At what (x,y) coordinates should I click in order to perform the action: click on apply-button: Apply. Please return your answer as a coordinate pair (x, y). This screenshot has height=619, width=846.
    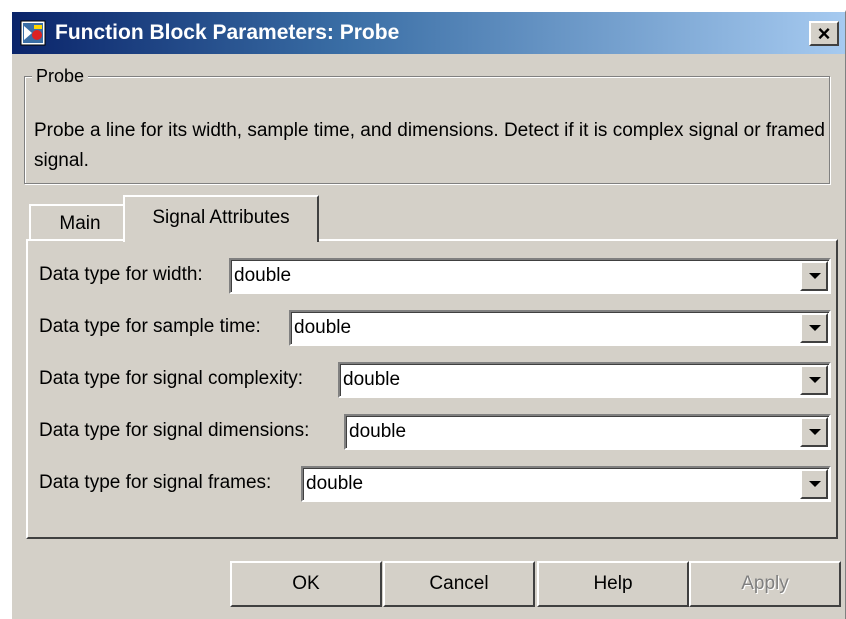
    Looking at the image, I should click on (765, 584).